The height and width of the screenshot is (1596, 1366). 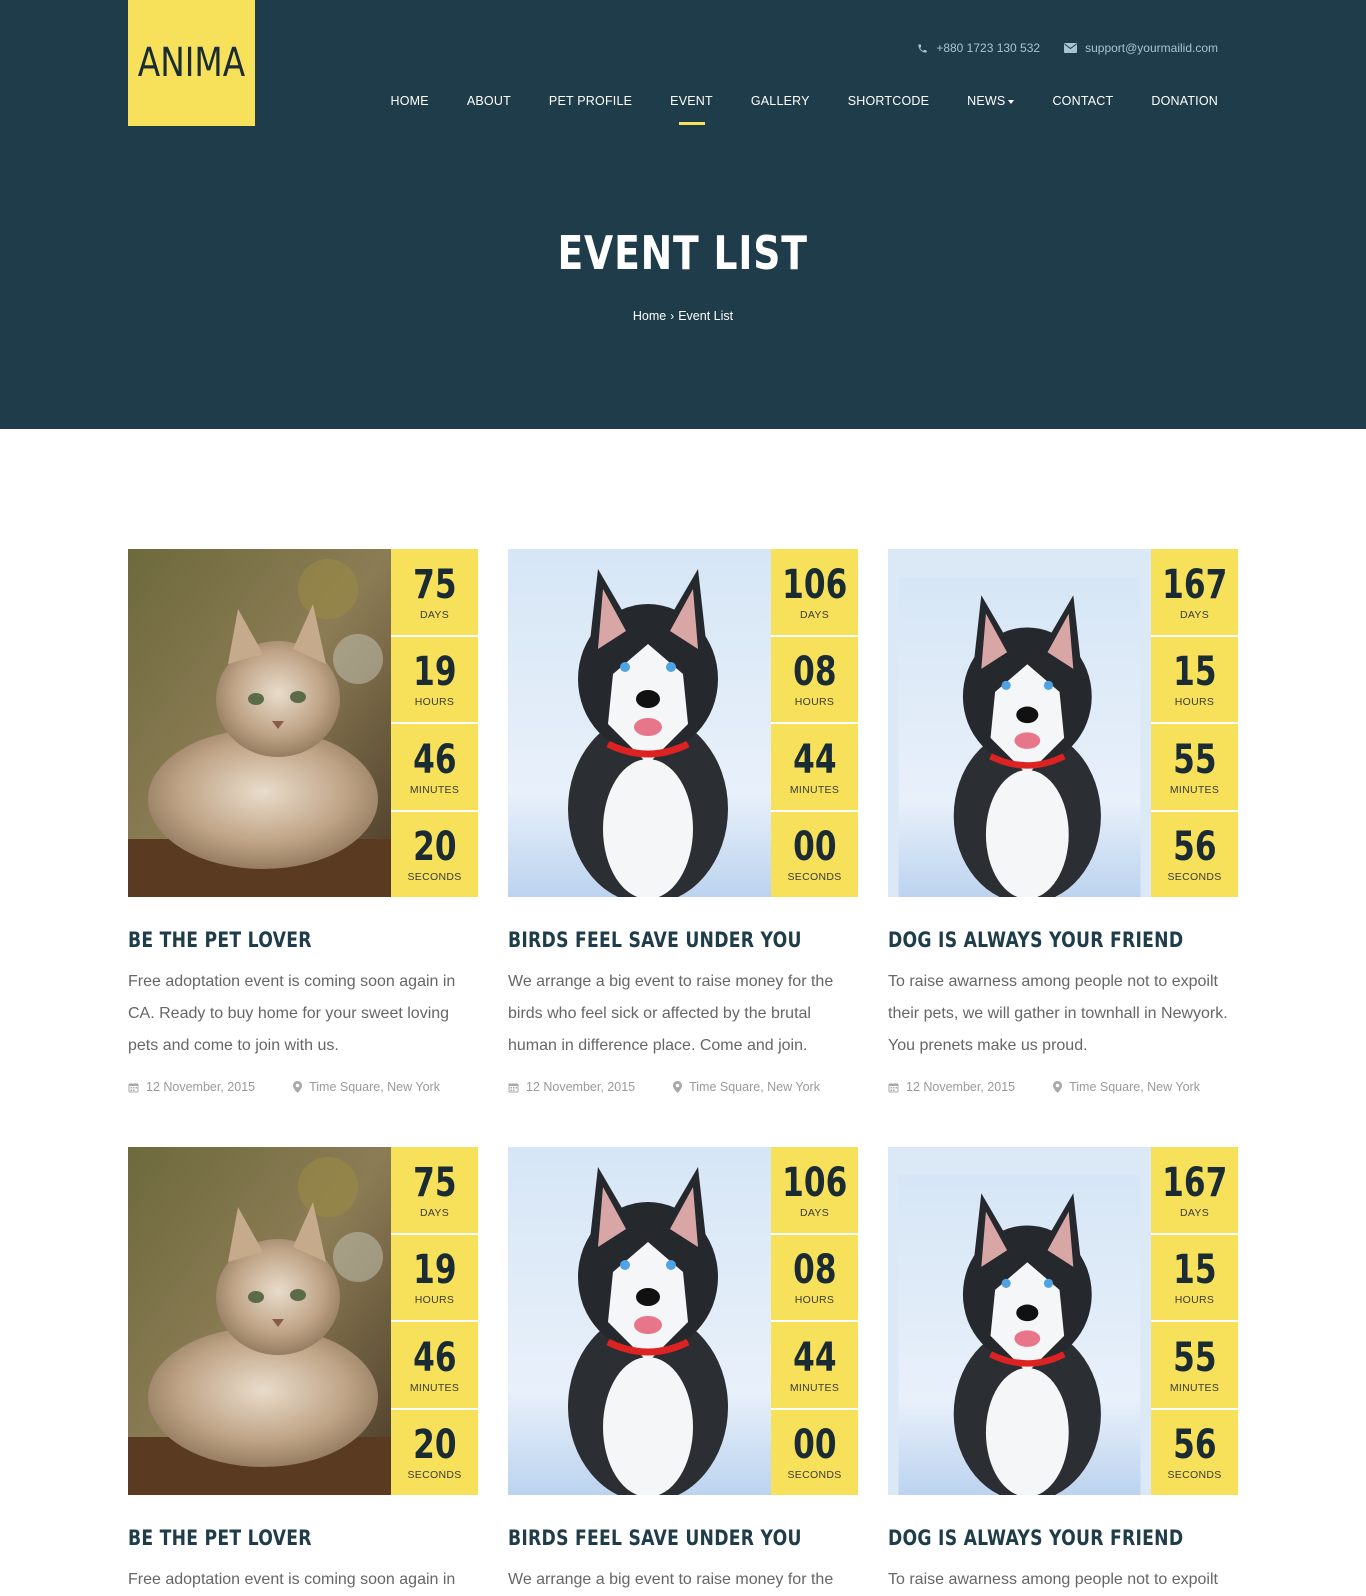 What do you see at coordinates (888, 101) in the screenshot?
I see `nav-shortcode: SHORTCODE` at bounding box center [888, 101].